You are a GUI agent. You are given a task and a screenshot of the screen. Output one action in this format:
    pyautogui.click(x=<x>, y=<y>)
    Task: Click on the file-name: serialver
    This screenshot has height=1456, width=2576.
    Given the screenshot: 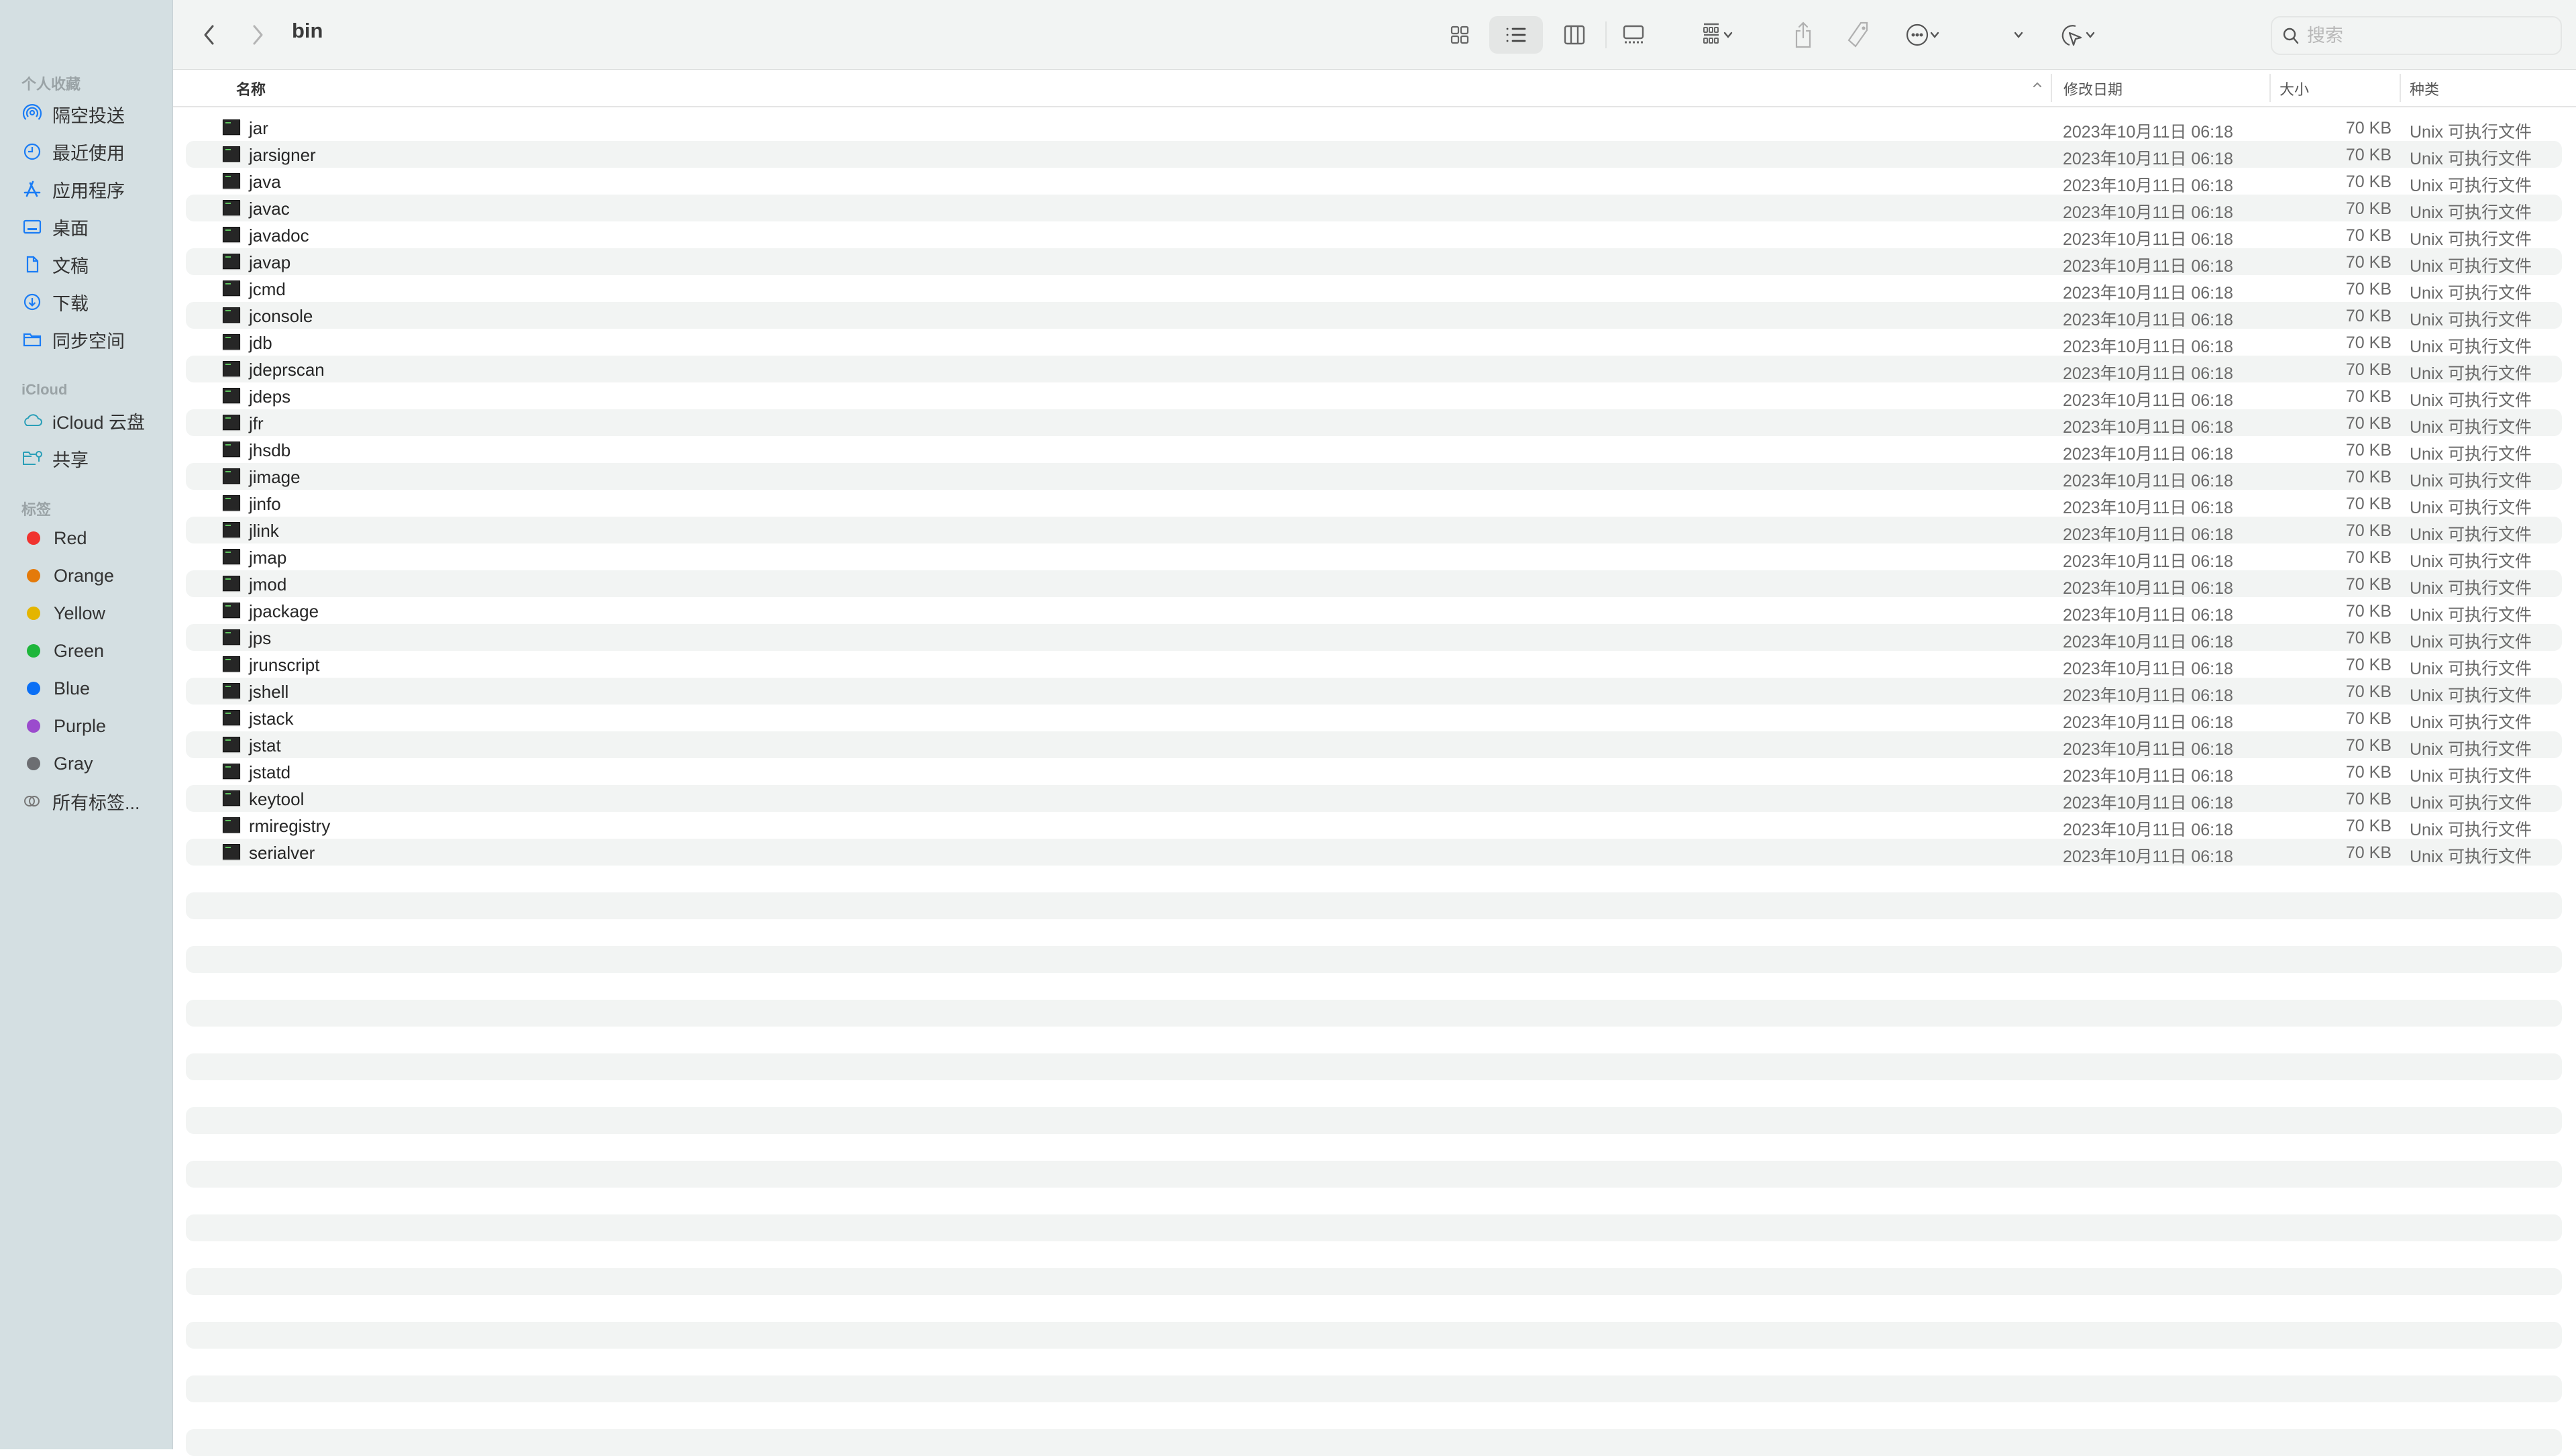 What is the action you would take?
    pyautogui.click(x=282, y=853)
    